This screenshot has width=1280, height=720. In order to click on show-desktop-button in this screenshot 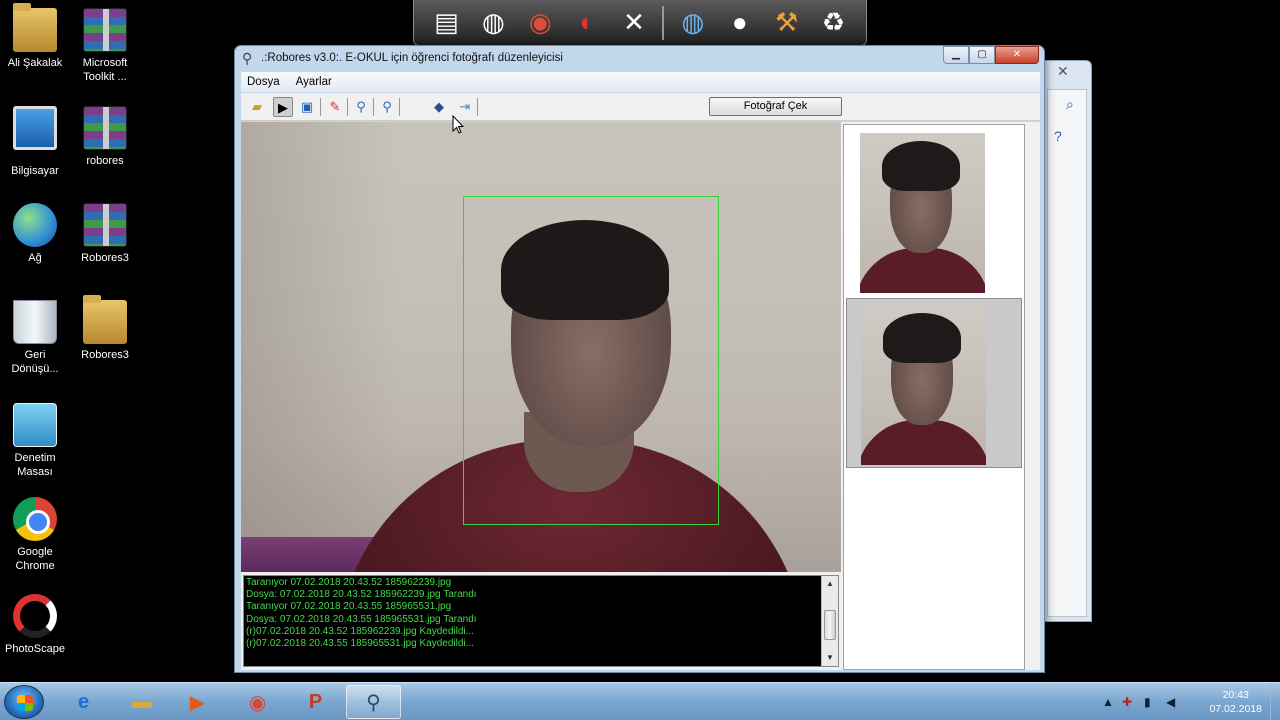, I will do `click(1275, 701)`.